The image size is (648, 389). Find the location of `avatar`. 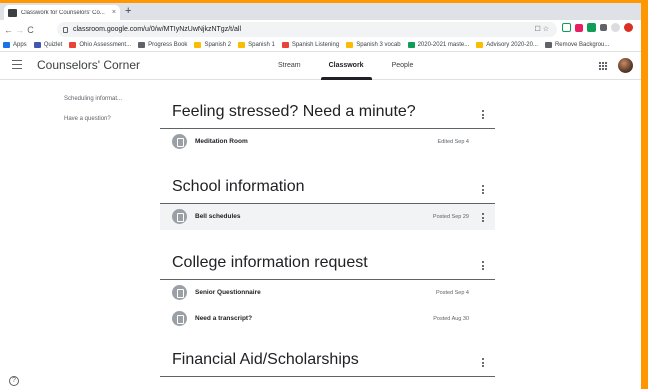

avatar is located at coordinates (625, 65).